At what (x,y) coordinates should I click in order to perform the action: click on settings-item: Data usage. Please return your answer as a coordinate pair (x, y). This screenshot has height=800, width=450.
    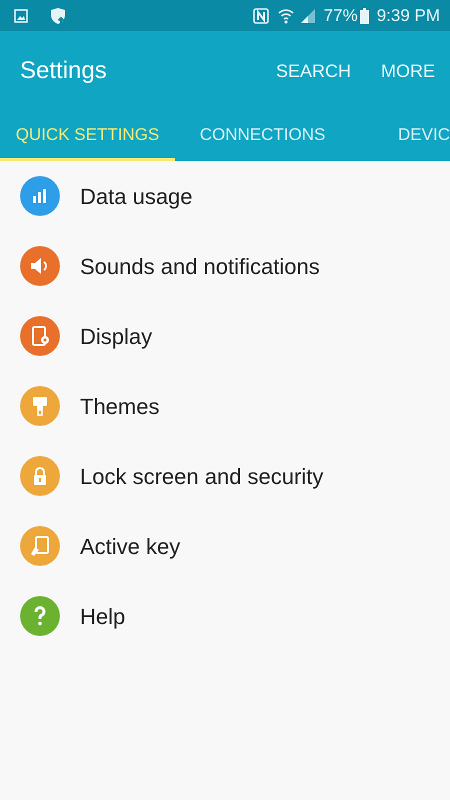
    Looking at the image, I should click on (225, 196).